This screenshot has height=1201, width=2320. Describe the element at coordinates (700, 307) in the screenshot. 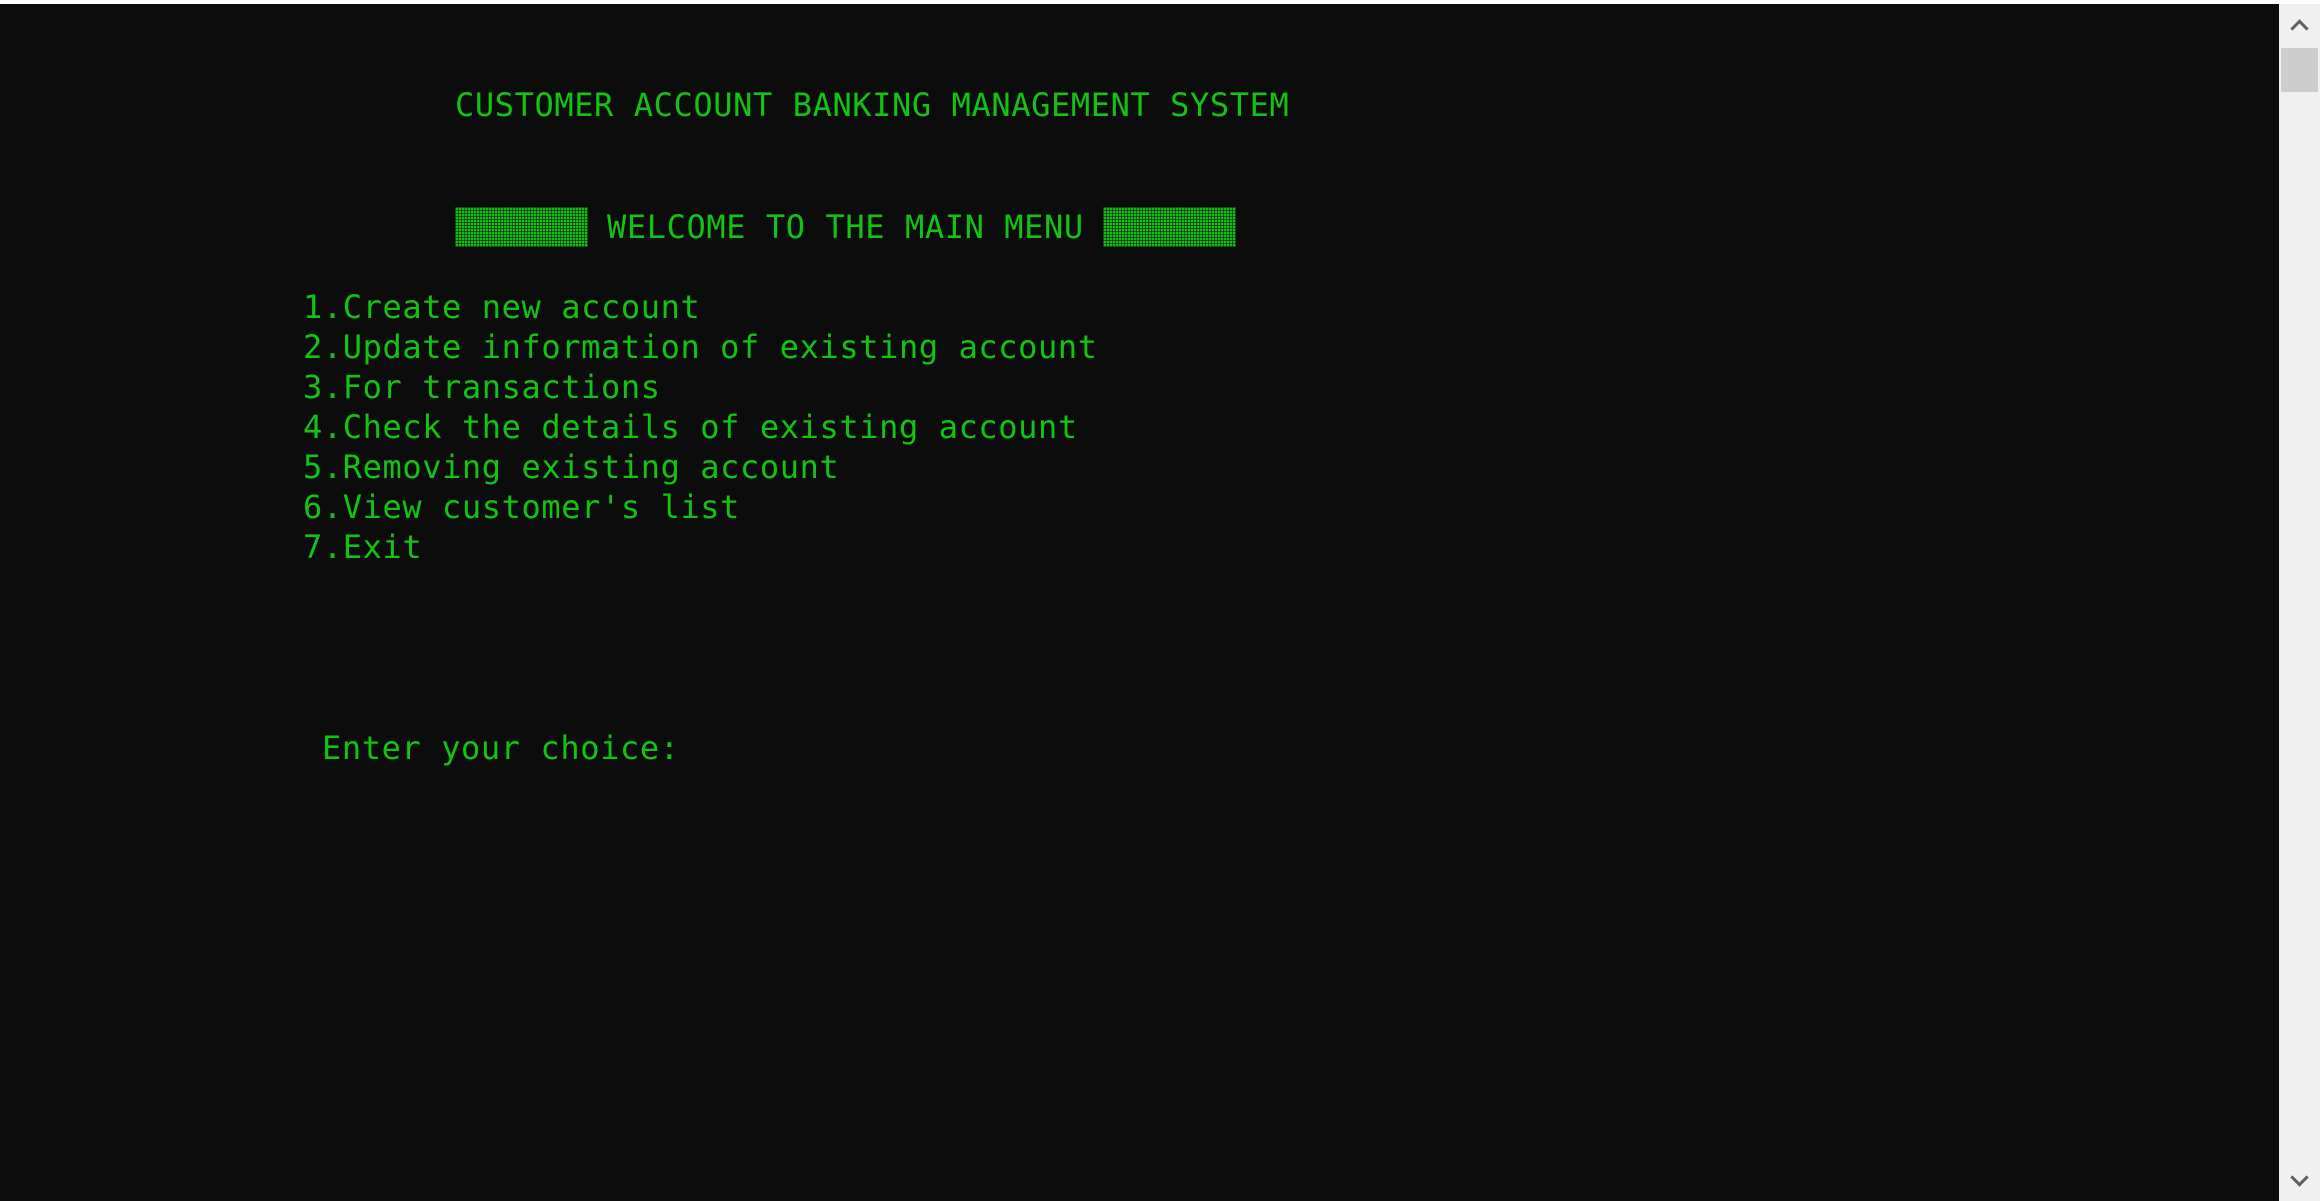

I see `menu-item-create-account: 1.Create new account` at that location.